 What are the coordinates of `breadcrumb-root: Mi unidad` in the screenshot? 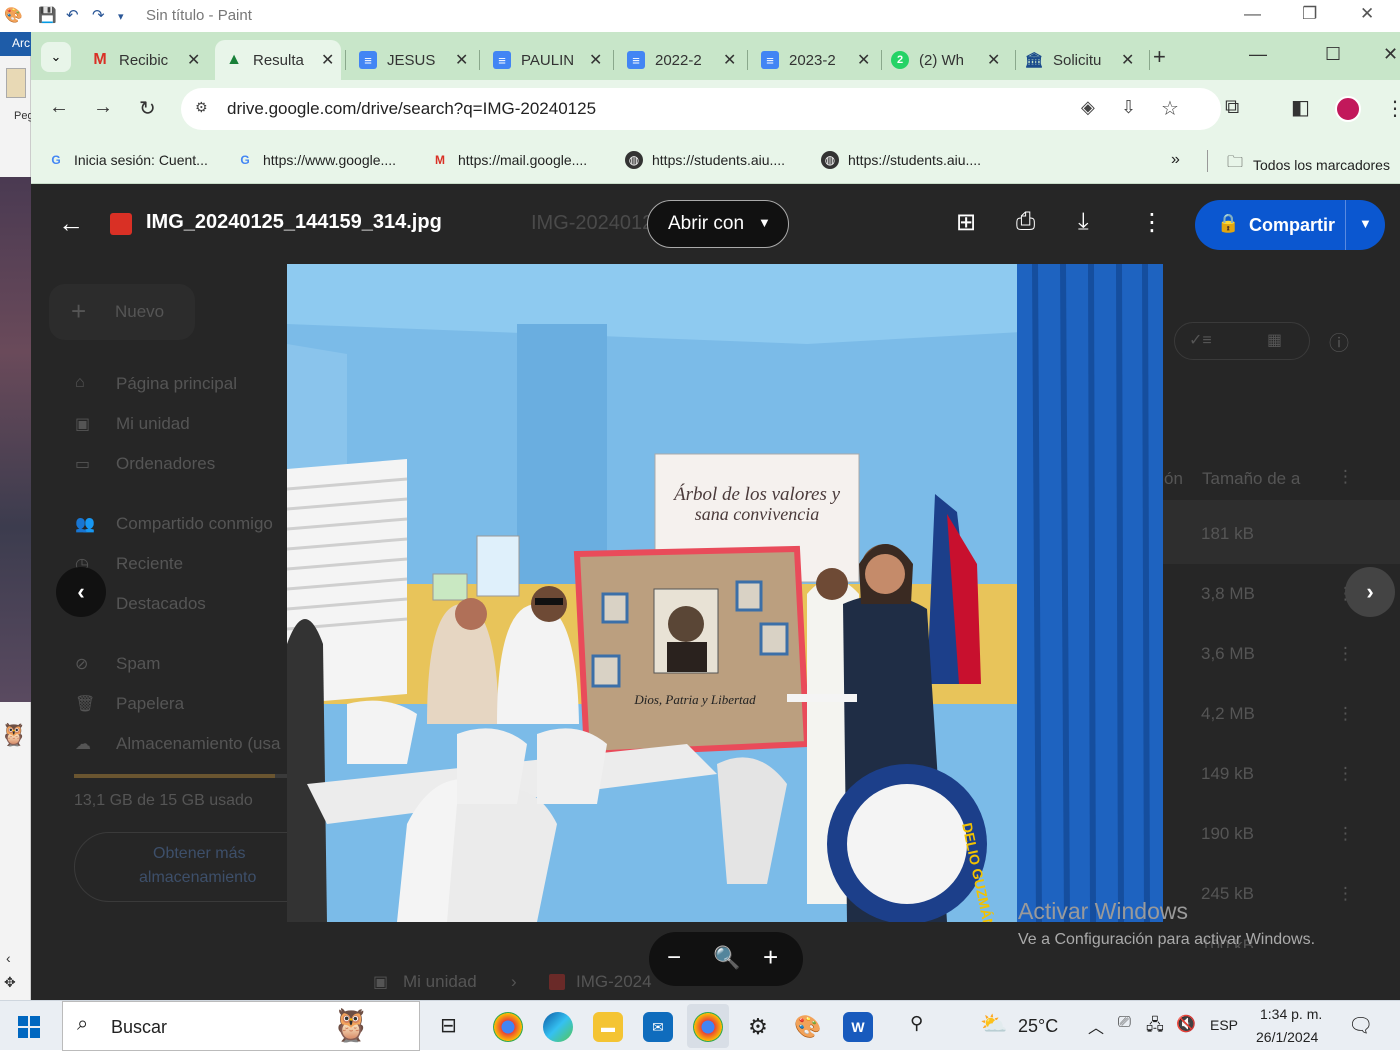 It's located at (440, 982).